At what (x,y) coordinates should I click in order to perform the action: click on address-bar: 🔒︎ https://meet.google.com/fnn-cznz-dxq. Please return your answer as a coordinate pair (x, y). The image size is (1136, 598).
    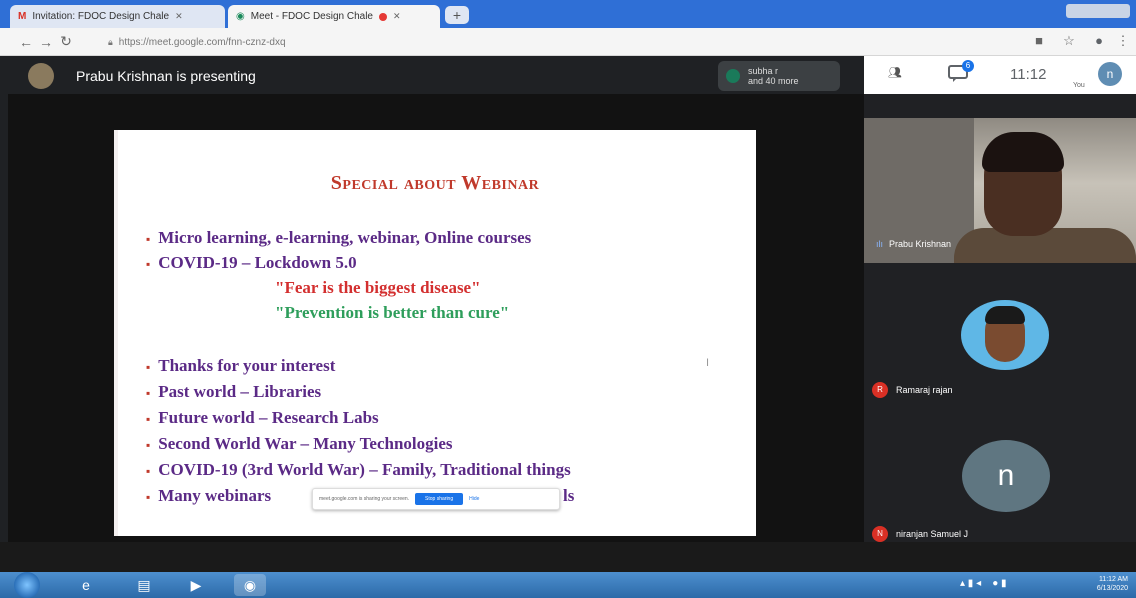
    Looking at the image, I should click on (558, 42).